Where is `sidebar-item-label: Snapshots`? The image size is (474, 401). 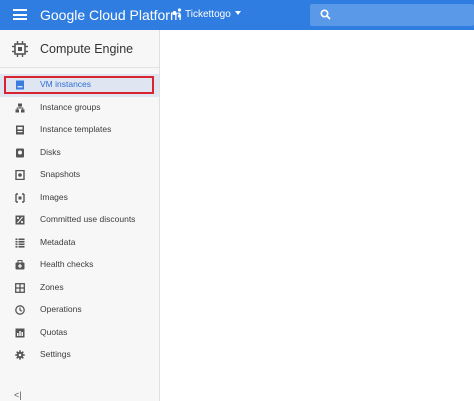
sidebar-item-label: Snapshots is located at coordinates (60, 174).